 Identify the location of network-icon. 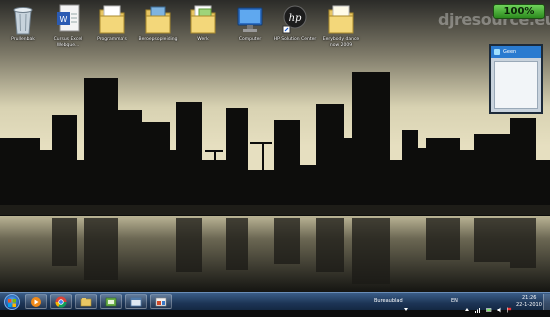
(478, 305).